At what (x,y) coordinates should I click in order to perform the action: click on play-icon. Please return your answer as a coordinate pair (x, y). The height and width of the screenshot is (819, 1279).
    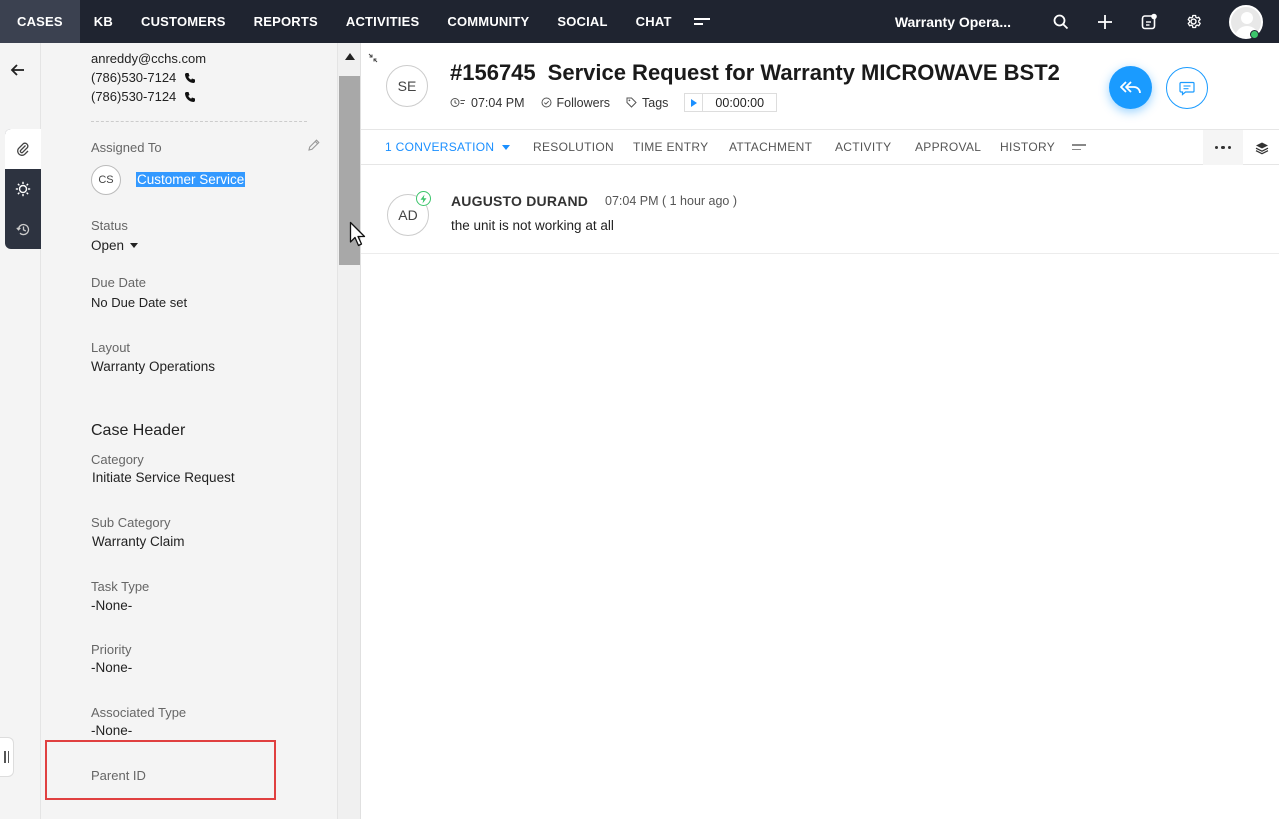
    Looking at the image, I should click on (694, 102).